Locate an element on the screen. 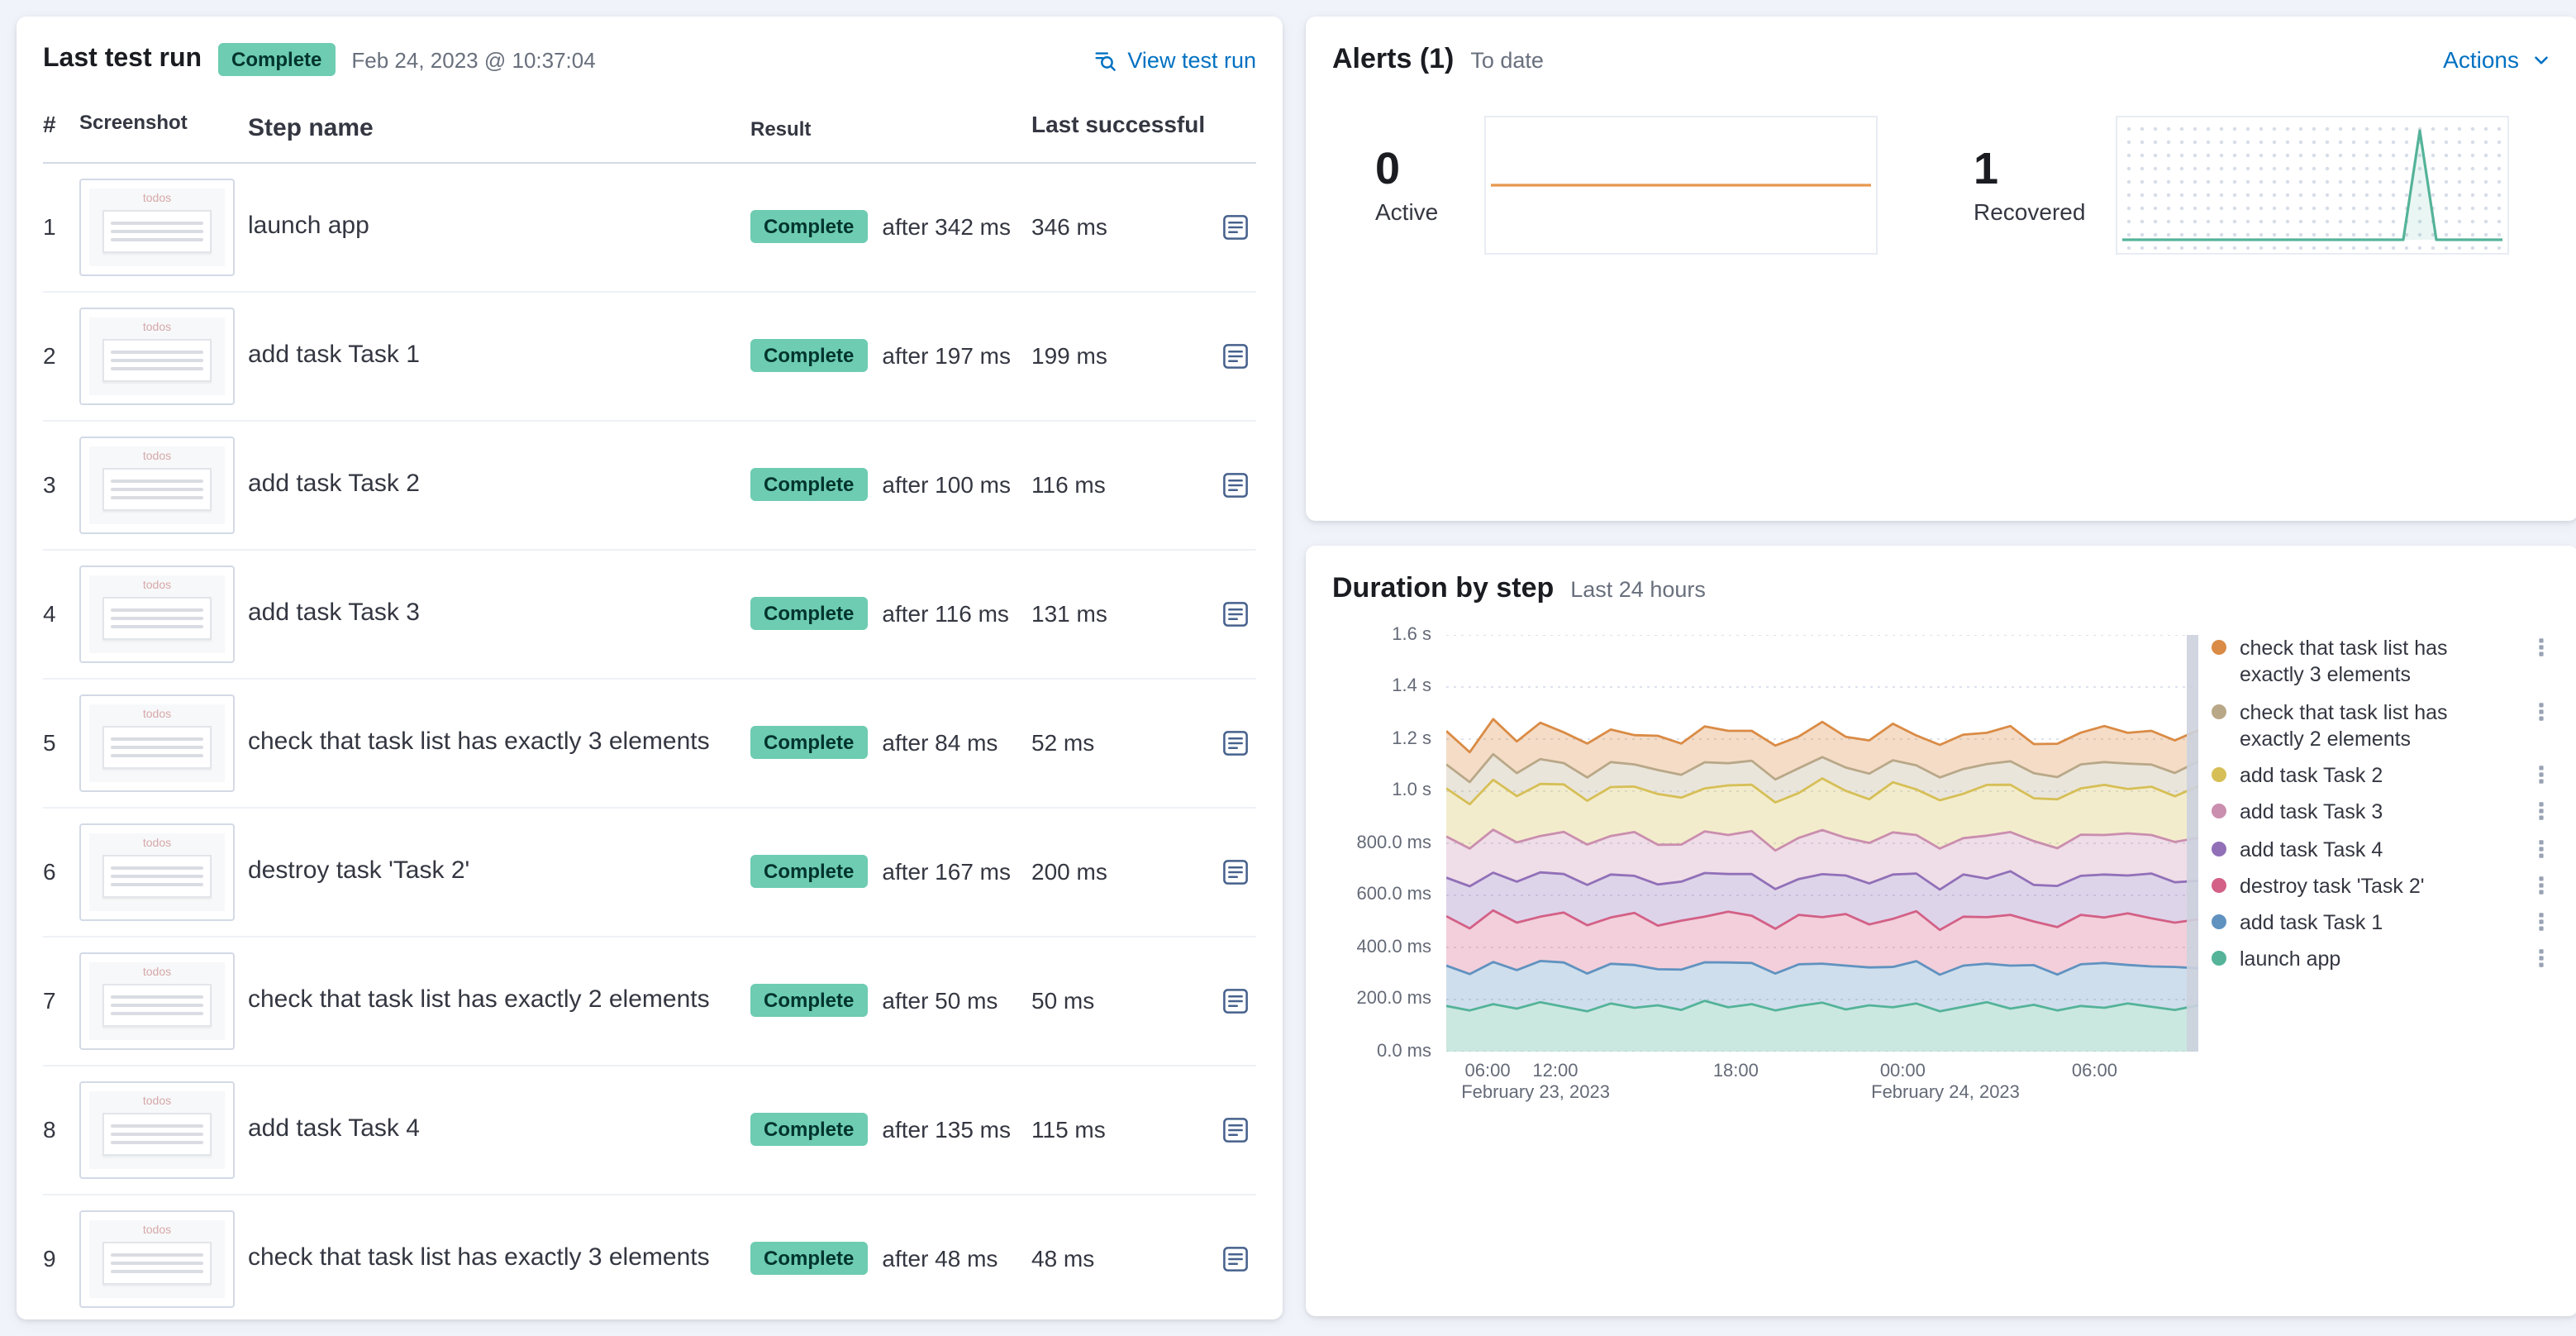 The height and width of the screenshot is (1336, 2576). step-last-successful: 48 ms is located at coordinates (1063, 1258).